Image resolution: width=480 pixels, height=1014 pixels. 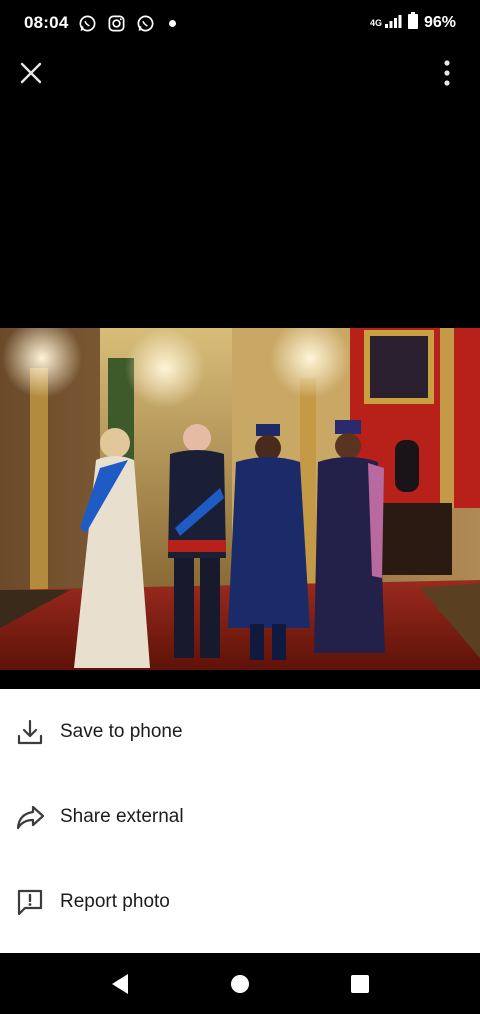 I want to click on recents-button, so click(x=360, y=984).